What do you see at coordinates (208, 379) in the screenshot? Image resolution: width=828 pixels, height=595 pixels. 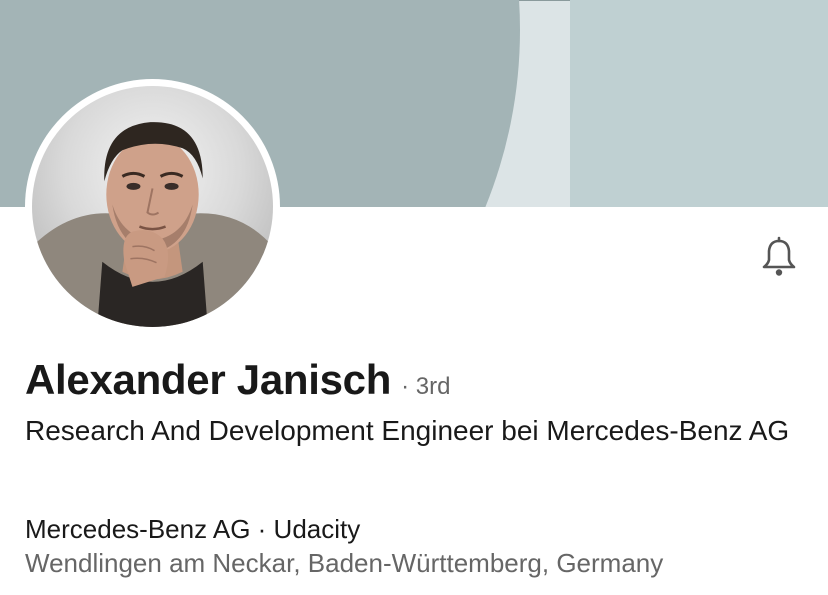 I see `profile-name: Alexander Janisch` at bounding box center [208, 379].